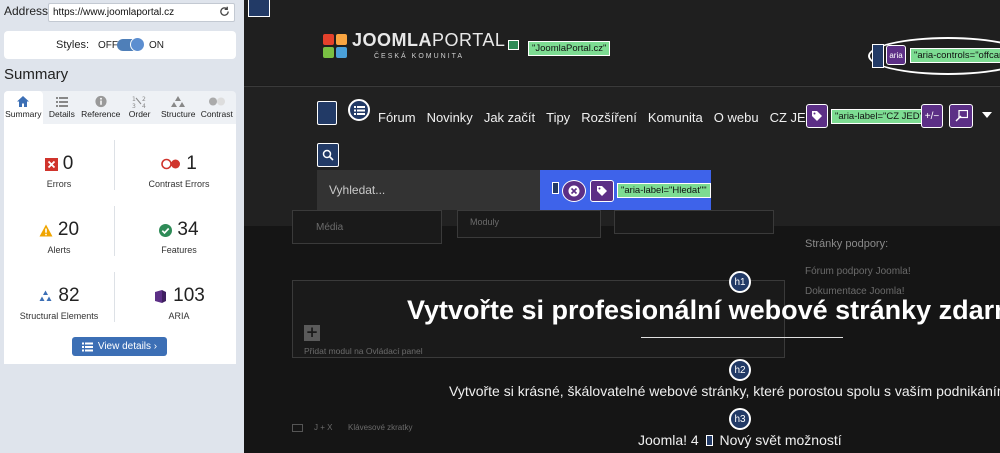 The width and height of the screenshot is (1000, 453). I want to click on nav-item-komunita: Komunita, so click(675, 117).